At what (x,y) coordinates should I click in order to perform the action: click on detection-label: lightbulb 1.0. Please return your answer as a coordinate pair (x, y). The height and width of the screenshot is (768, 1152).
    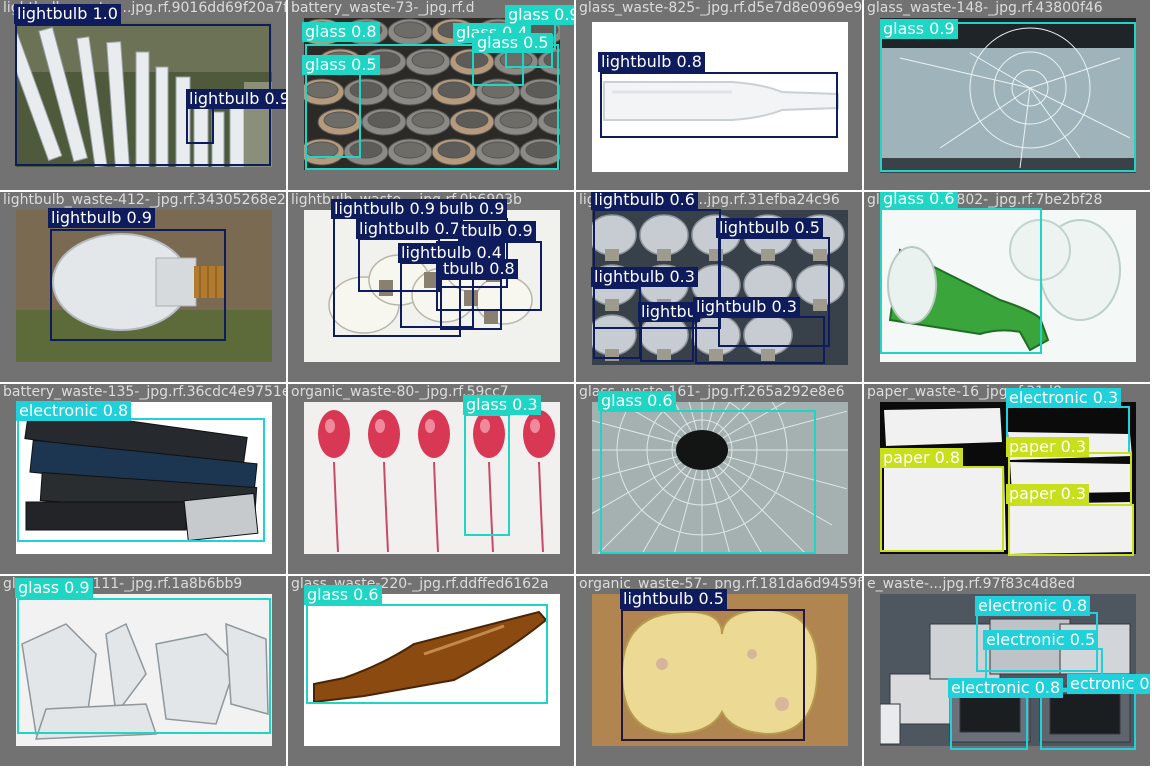
    Looking at the image, I should click on (67, 14).